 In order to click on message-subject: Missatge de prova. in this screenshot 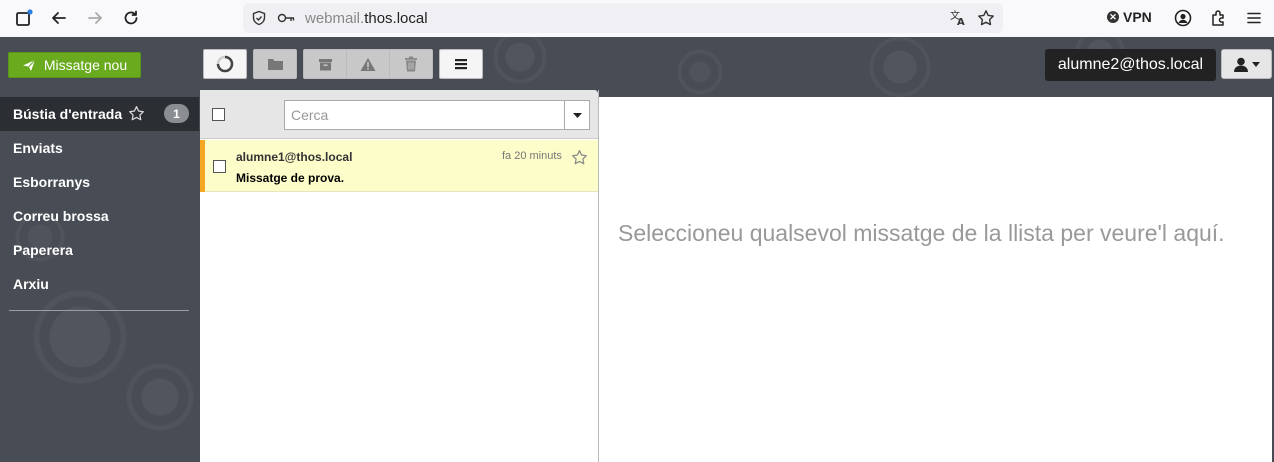, I will do `click(290, 178)`.